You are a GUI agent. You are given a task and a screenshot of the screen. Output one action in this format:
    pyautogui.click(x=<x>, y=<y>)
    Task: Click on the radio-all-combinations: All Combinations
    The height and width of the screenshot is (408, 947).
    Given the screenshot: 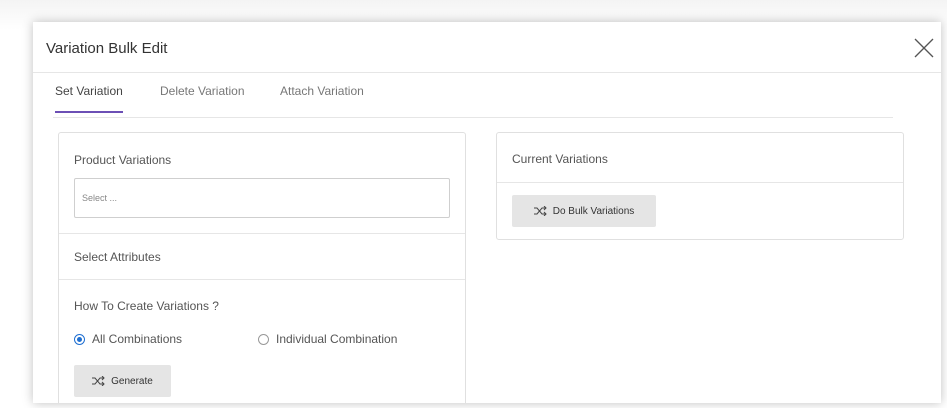 What is the action you would take?
    pyautogui.click(x=128, y=339)
    